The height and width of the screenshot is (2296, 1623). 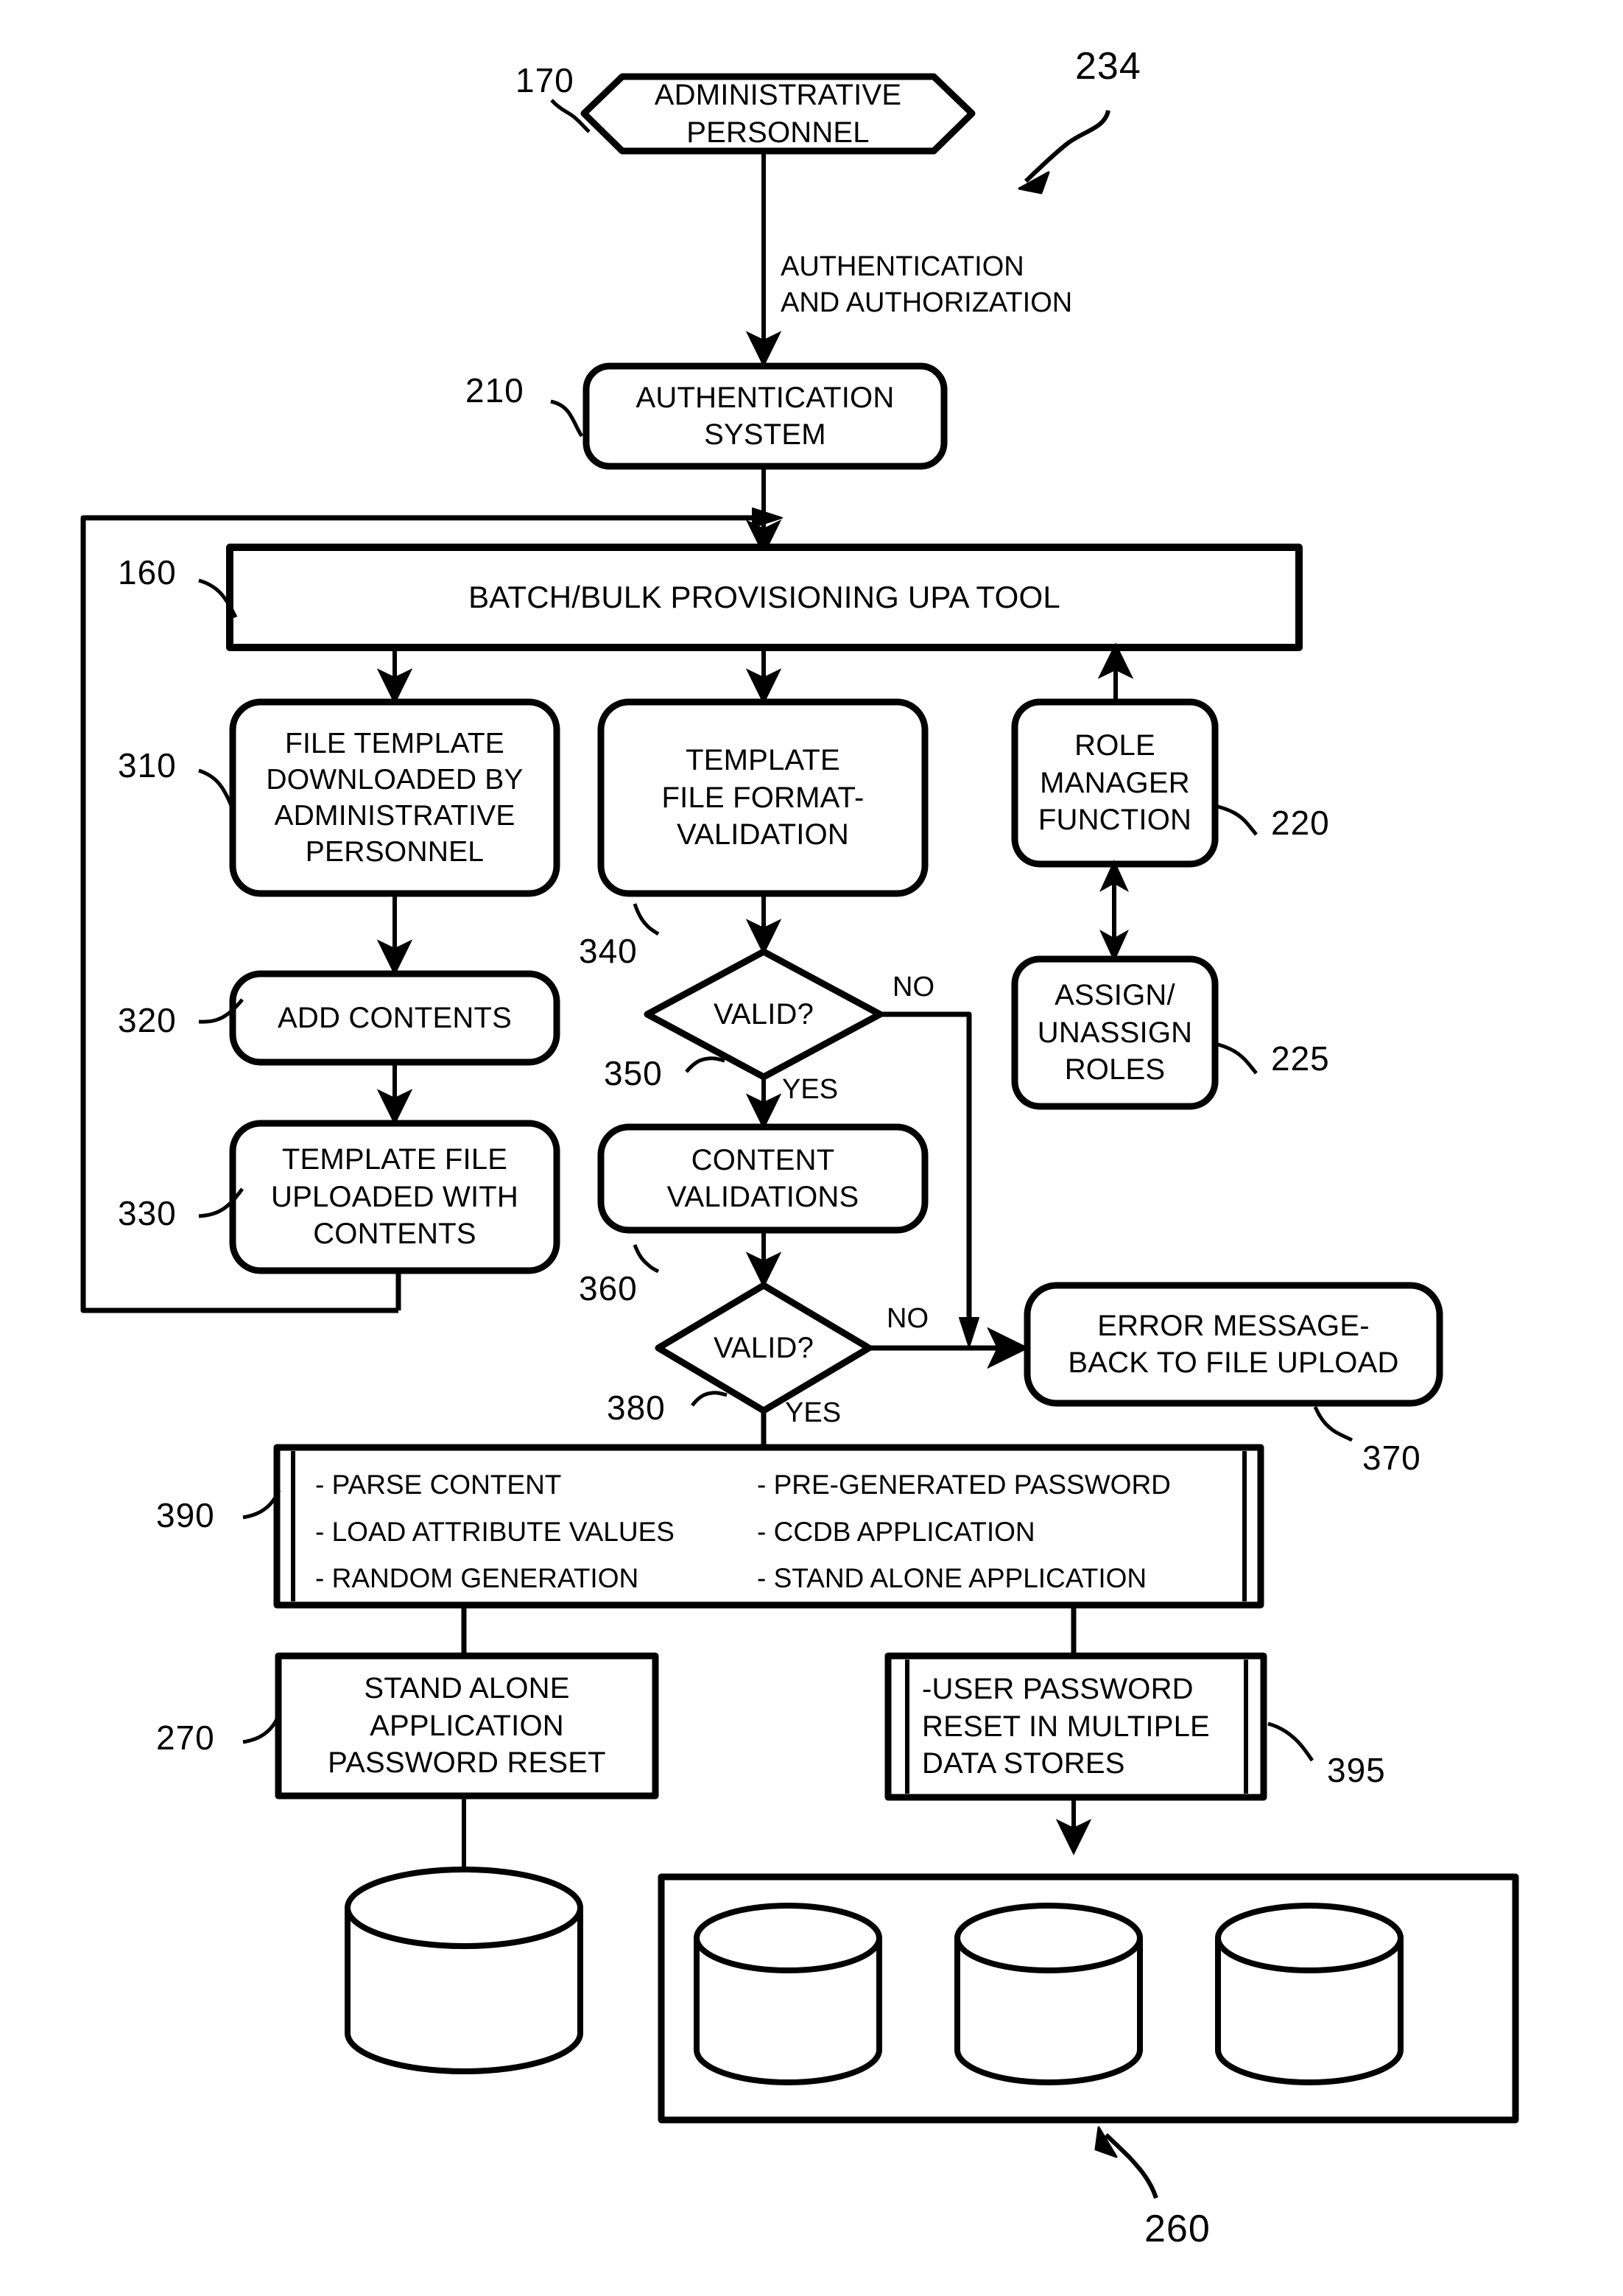 What do you see at coordinates (927, 285) in the screenshot?
I see `edge-label-authentication-authorization: AUTHENTICATION AND AUTHORIZATION` at bounding box center [927, 285].